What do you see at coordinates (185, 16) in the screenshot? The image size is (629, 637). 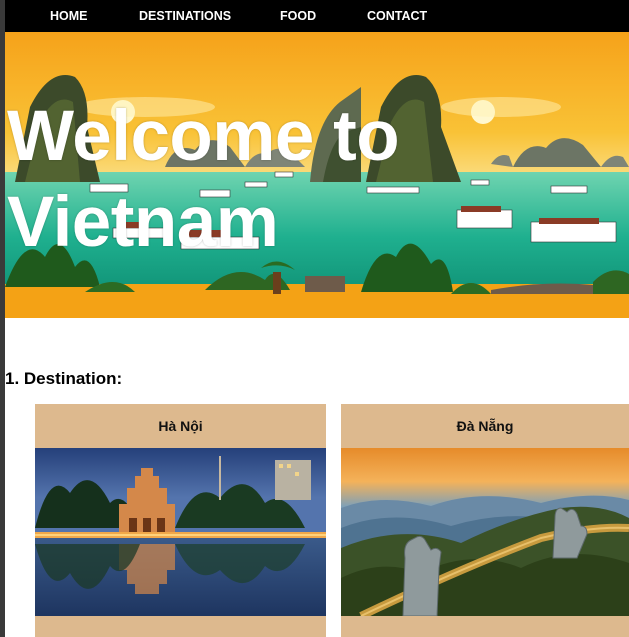 I see `nav-destinations-link: DESTINATIONS` at bounding box center [185, 16].